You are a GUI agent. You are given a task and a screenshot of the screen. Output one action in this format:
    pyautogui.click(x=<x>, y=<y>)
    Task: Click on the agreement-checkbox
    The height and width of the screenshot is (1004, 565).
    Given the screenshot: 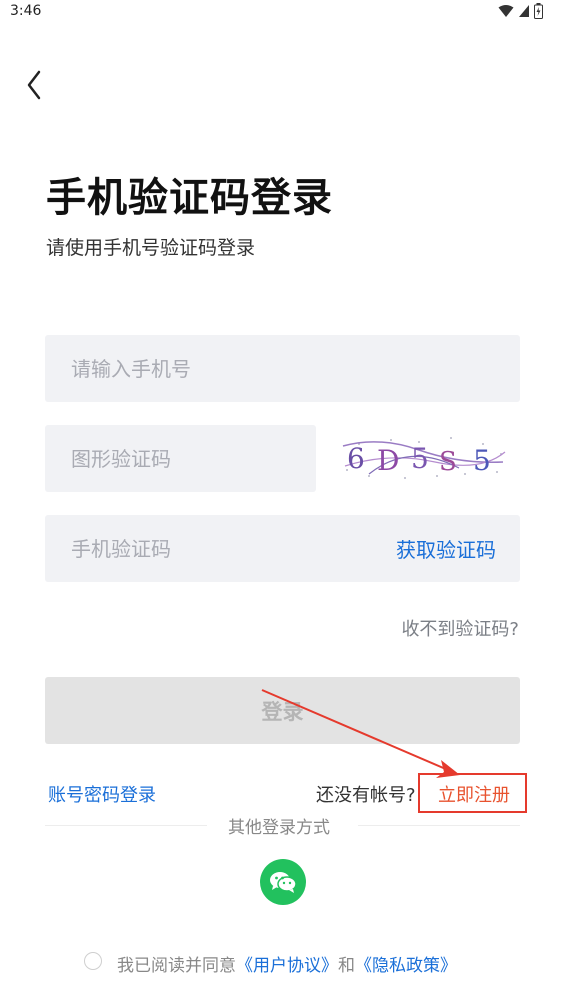 What is the action you would take?
    pyautogui.click(x=93, y=961)
    